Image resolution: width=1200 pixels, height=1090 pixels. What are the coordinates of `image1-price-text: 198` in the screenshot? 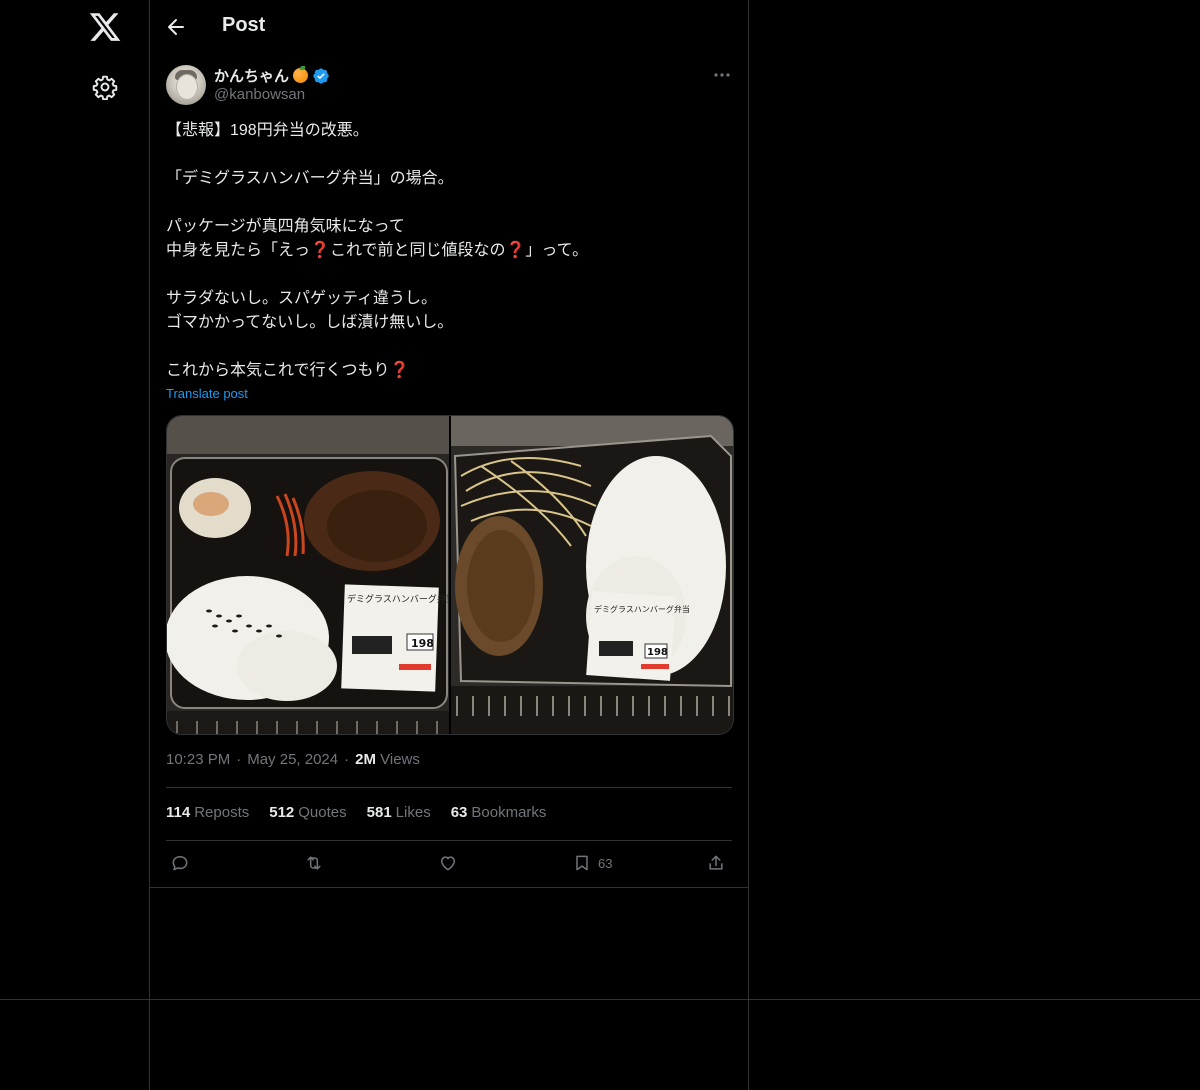 It's located at (422, 643).